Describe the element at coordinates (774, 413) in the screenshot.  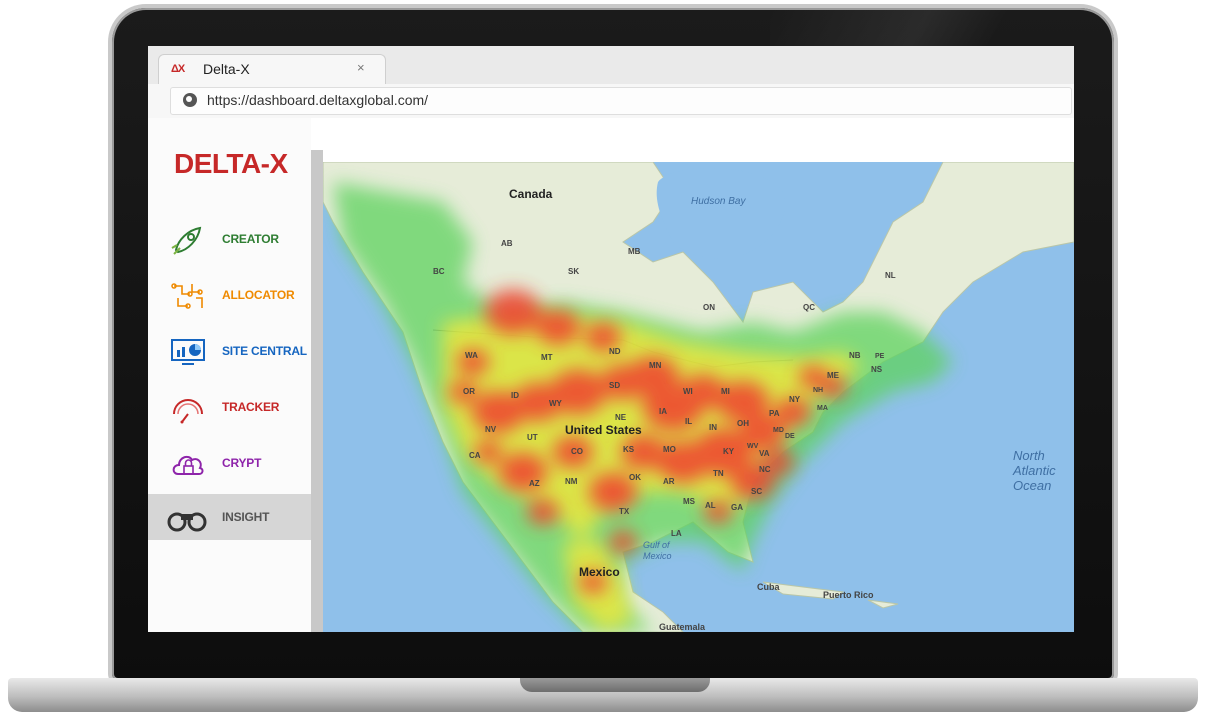
I see `map-label-pa: PA` at that location.